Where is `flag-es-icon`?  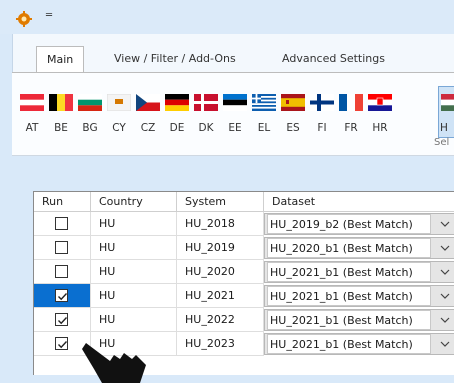
flag-es-icon is located at coordinates (293, 102).